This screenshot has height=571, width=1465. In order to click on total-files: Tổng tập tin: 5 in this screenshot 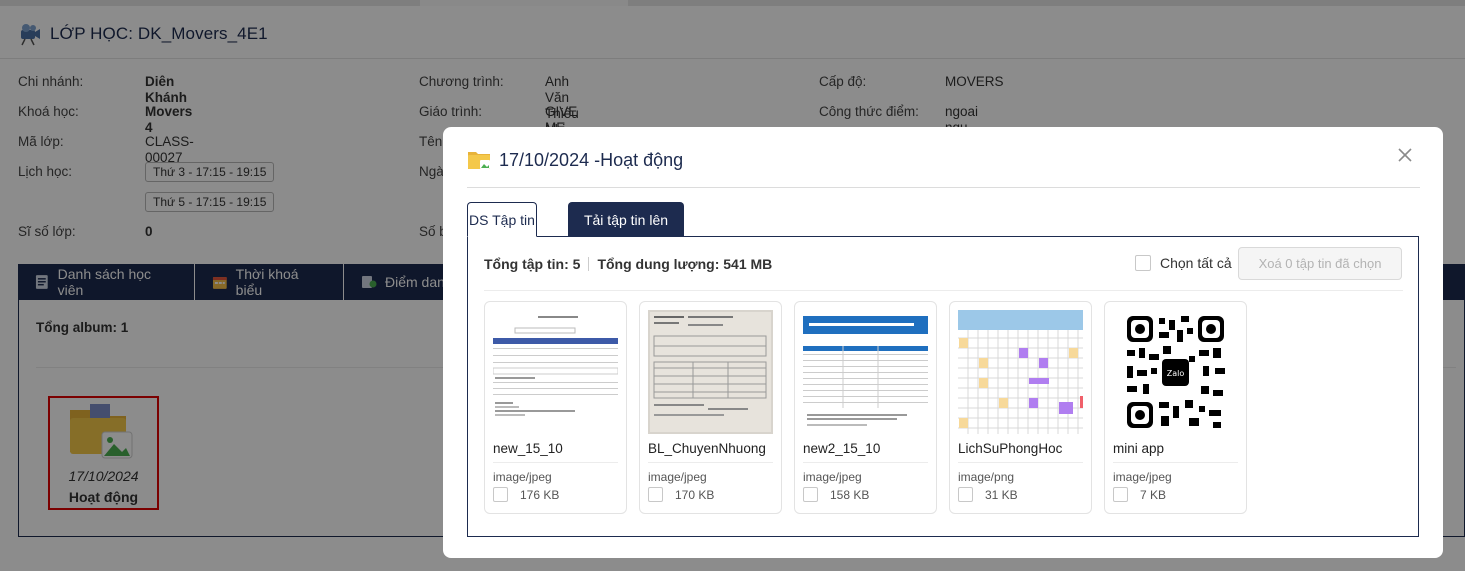, I will do `click(532, 264)`.